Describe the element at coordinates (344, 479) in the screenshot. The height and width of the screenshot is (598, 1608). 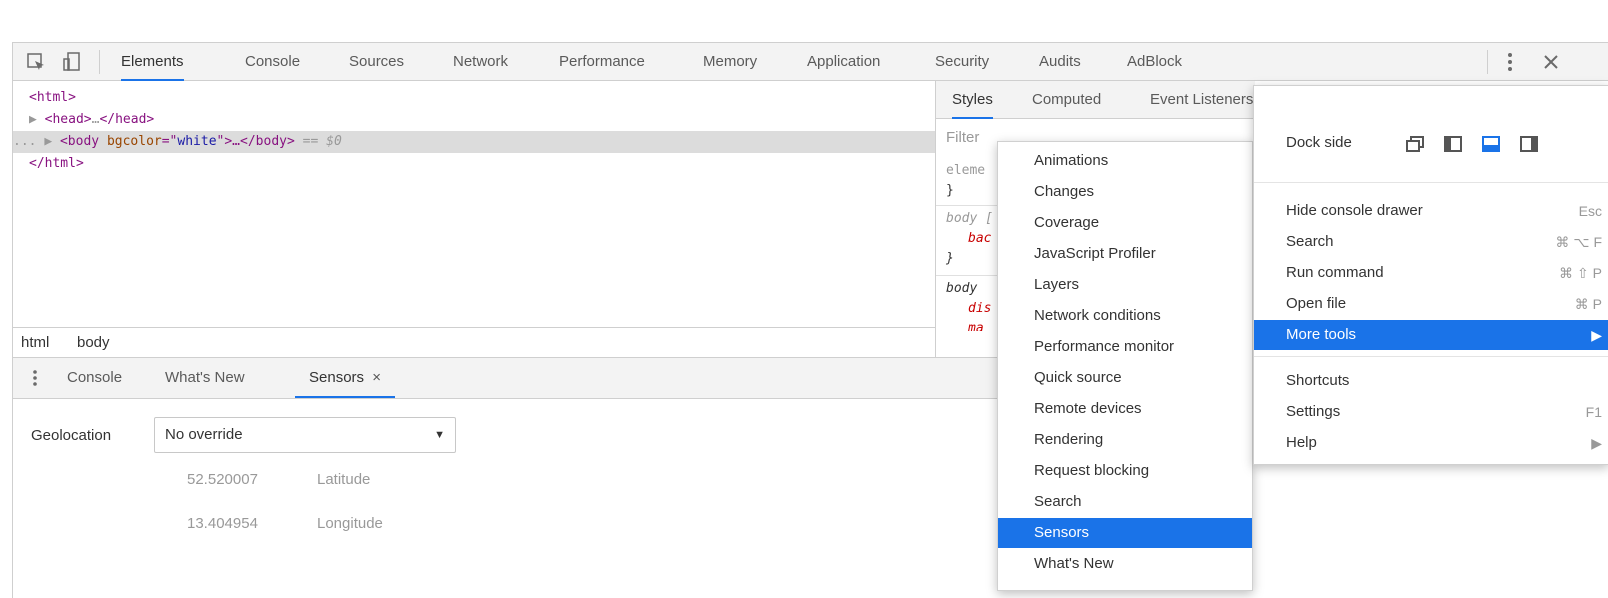
I see `latitude-label: Latitude` at that location.